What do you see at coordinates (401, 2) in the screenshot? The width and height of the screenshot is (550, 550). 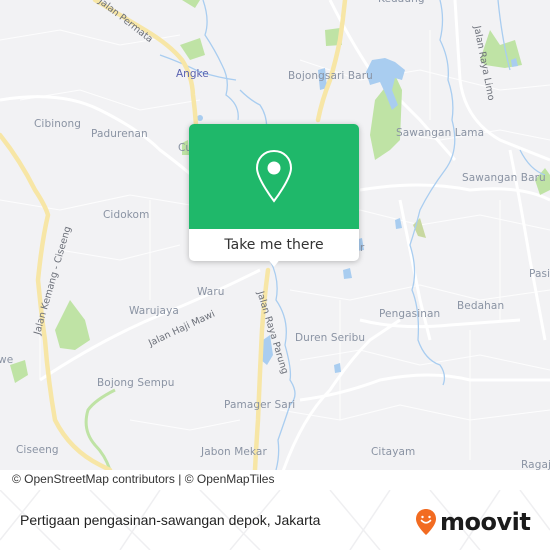 I see `place-label-kedaung: Kedaung` at bounding box center [401, 2].